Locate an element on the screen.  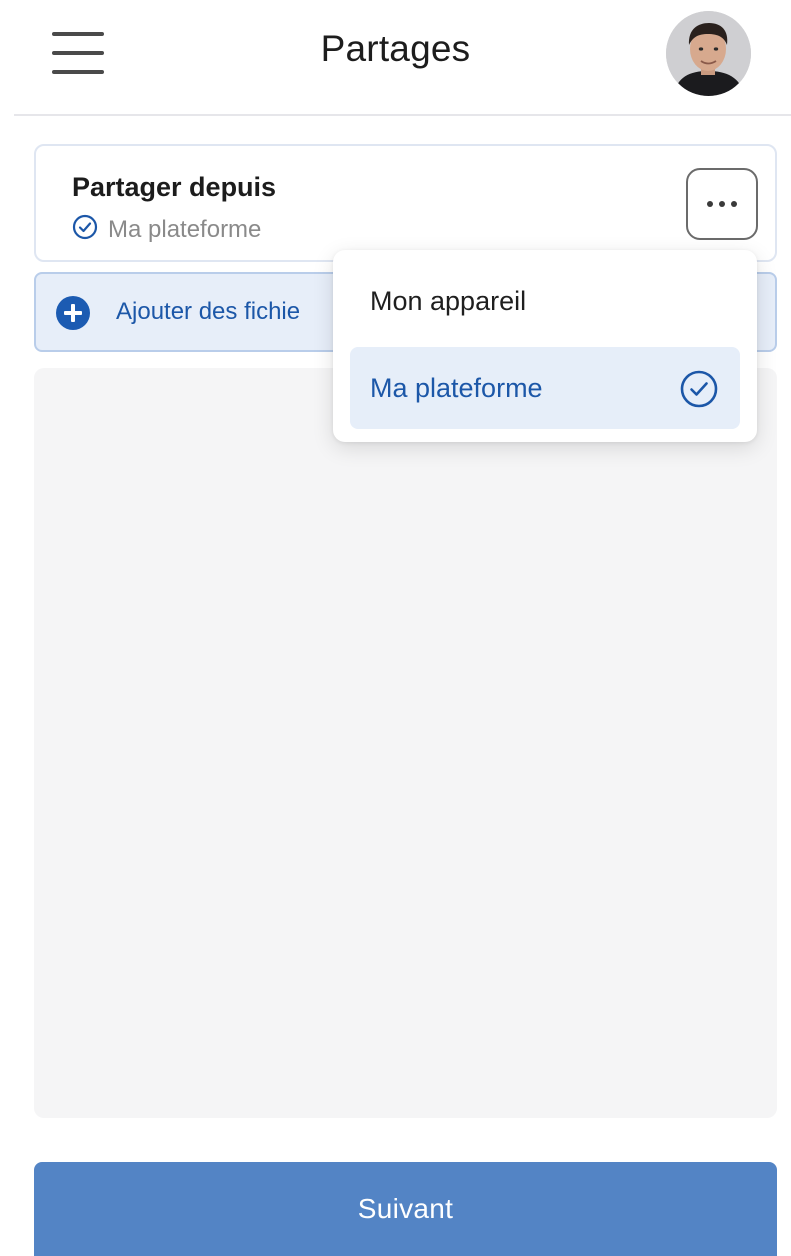
share-source-card: Partager depuis Ma plateforme is located at coordinates (405, 203).